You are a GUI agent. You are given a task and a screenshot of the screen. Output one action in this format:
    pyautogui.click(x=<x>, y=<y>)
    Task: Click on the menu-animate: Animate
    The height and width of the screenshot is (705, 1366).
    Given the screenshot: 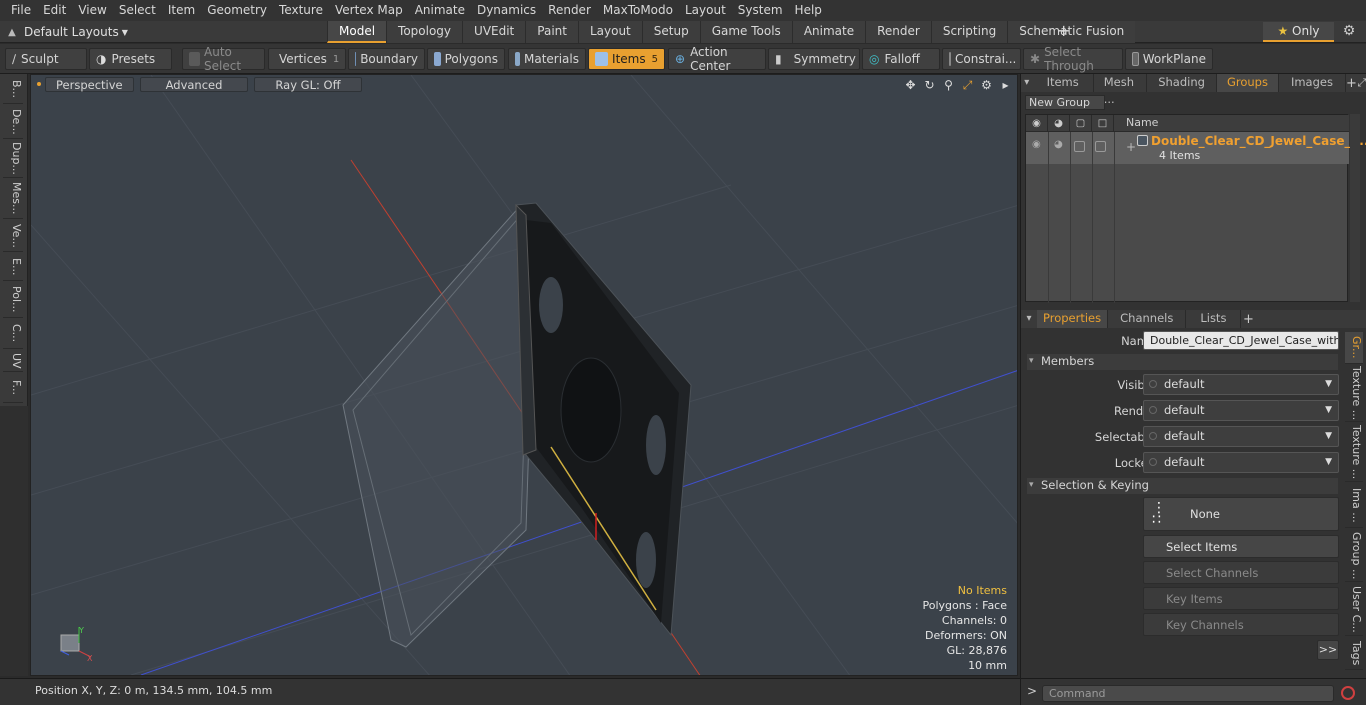 What is the action you would take?
    pyautogui.click(x=440, y=10)
    